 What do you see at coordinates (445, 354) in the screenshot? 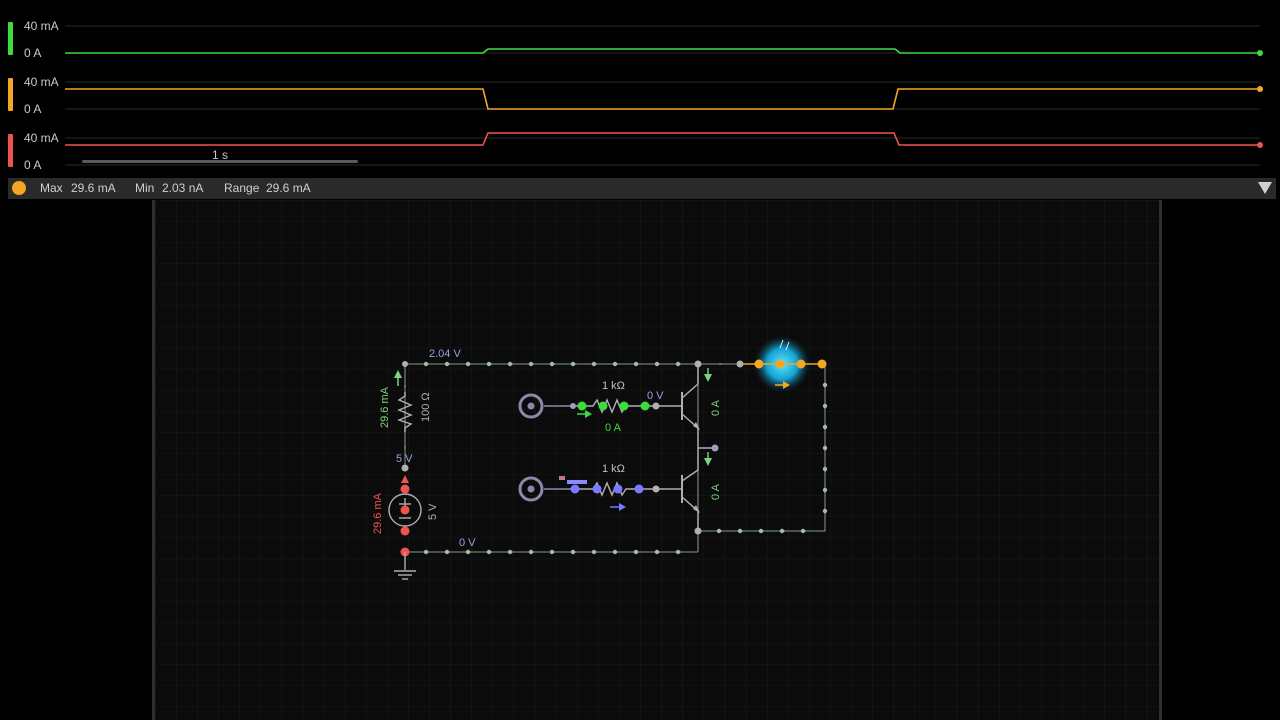
I see `label-top-voltage: 2.04 V` at bounding box center [445, 354].